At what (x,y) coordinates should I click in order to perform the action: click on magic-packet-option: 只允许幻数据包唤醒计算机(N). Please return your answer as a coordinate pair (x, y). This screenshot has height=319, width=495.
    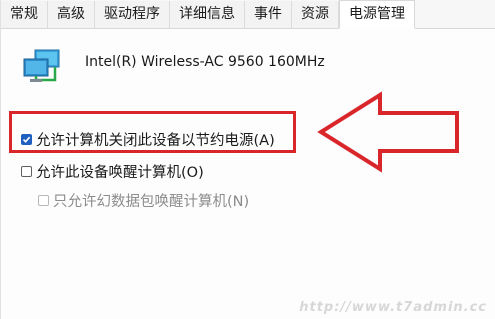
    Looking at the image, I should click on (143, 200).